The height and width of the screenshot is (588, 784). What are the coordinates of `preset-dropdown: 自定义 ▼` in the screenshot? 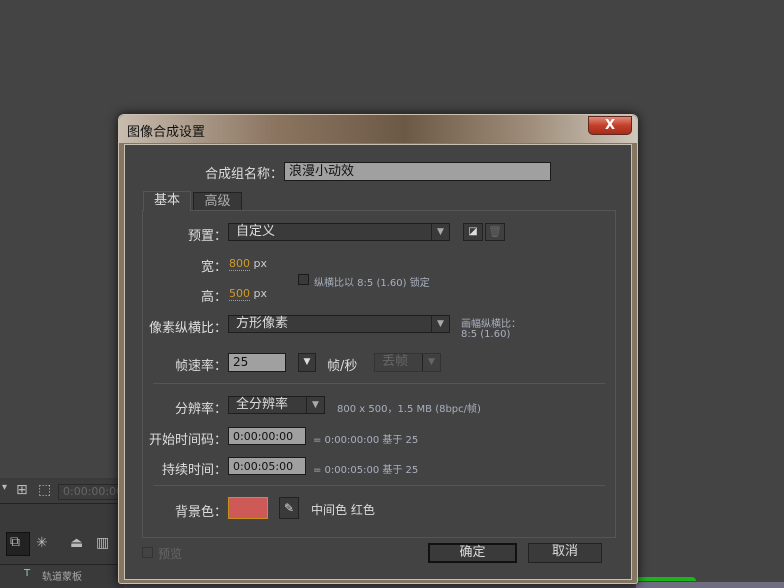 It's located at (339, 232).